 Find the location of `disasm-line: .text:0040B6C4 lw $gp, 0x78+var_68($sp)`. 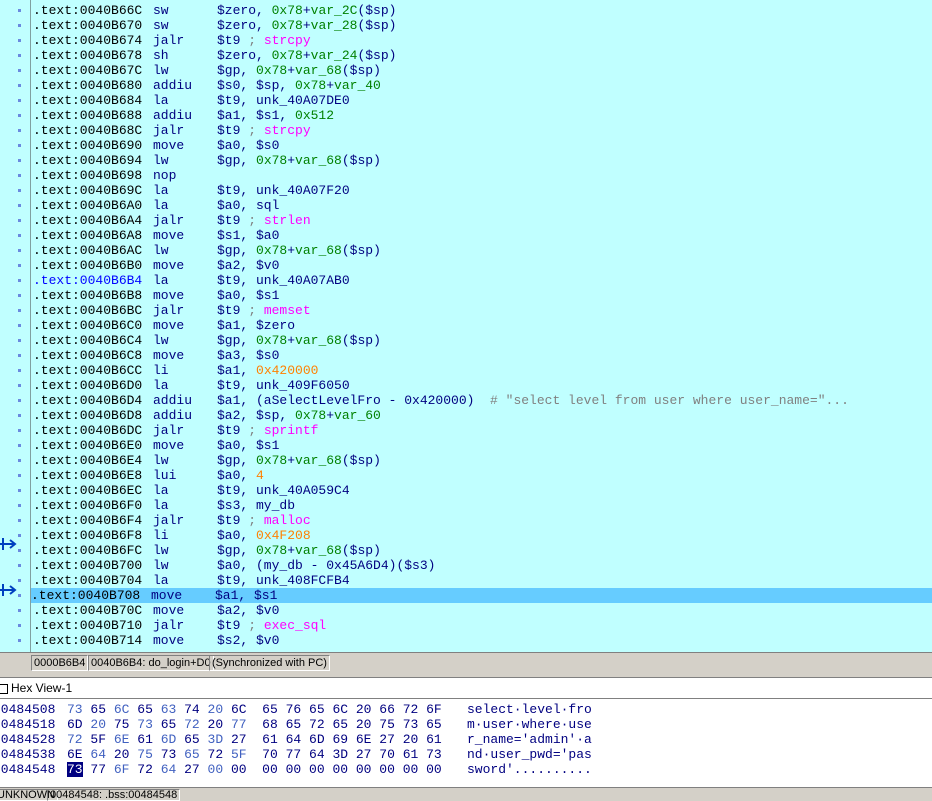

disasm-line: .text:0040B6C4 lw $gp, 0x78+var_68($sp) is located at coordinates (482, 340).